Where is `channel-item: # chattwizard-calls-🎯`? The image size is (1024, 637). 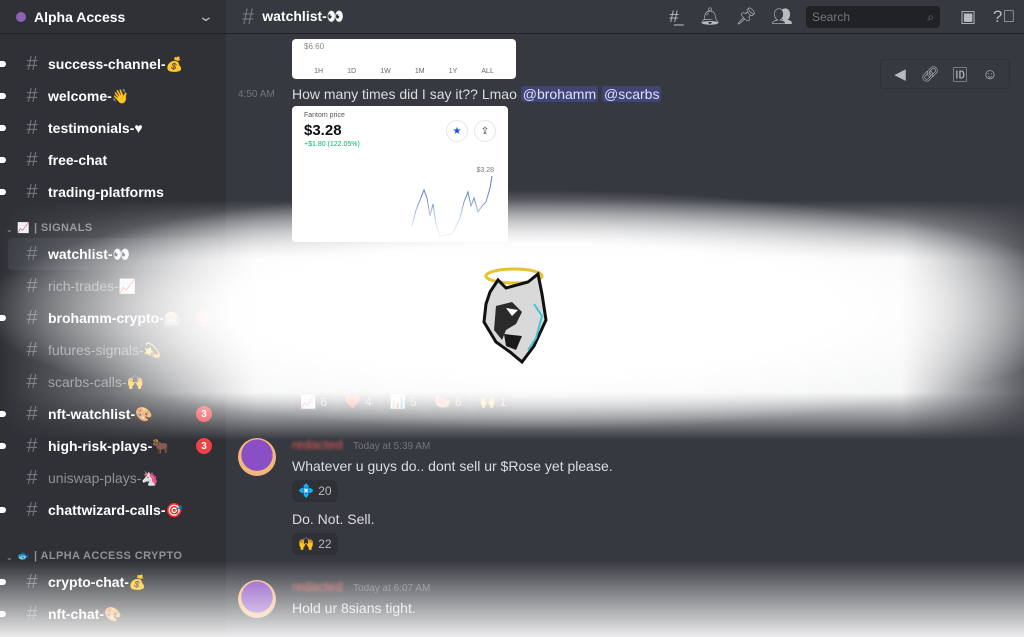 channel-item: # chattwizard-calls-🎯 is located at coordinates (109, 510).